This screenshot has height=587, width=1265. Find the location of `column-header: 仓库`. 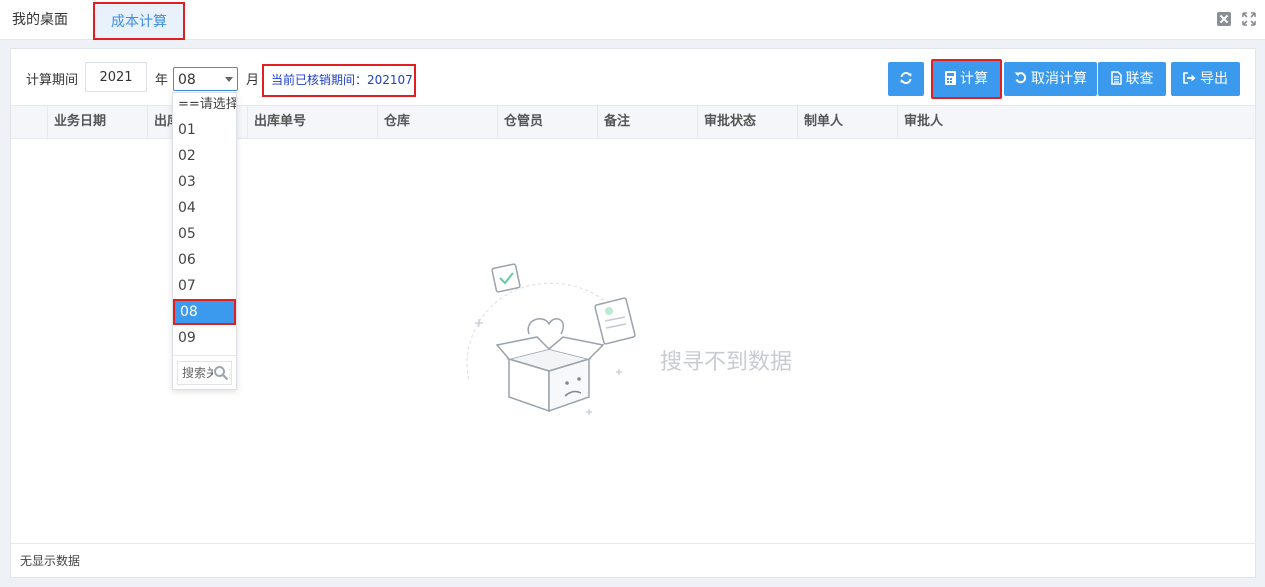

column-header: 仓库 is located at coordinates (437, 122).